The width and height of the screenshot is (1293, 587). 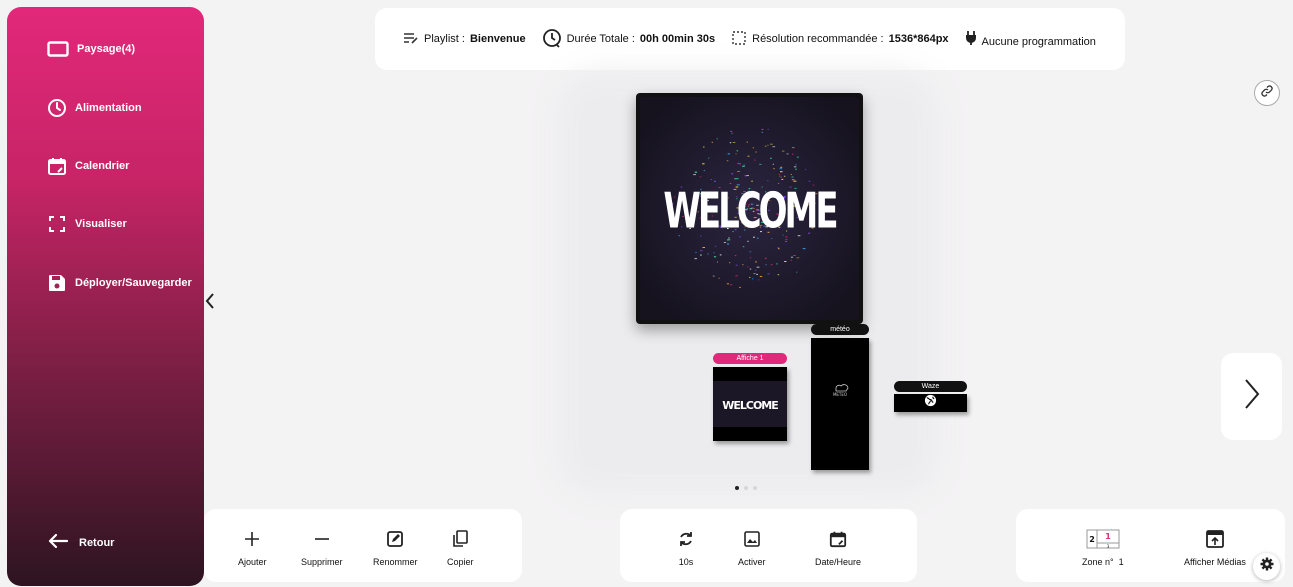 I want to click on activate-button: Activer, so click(x=752, y=548).